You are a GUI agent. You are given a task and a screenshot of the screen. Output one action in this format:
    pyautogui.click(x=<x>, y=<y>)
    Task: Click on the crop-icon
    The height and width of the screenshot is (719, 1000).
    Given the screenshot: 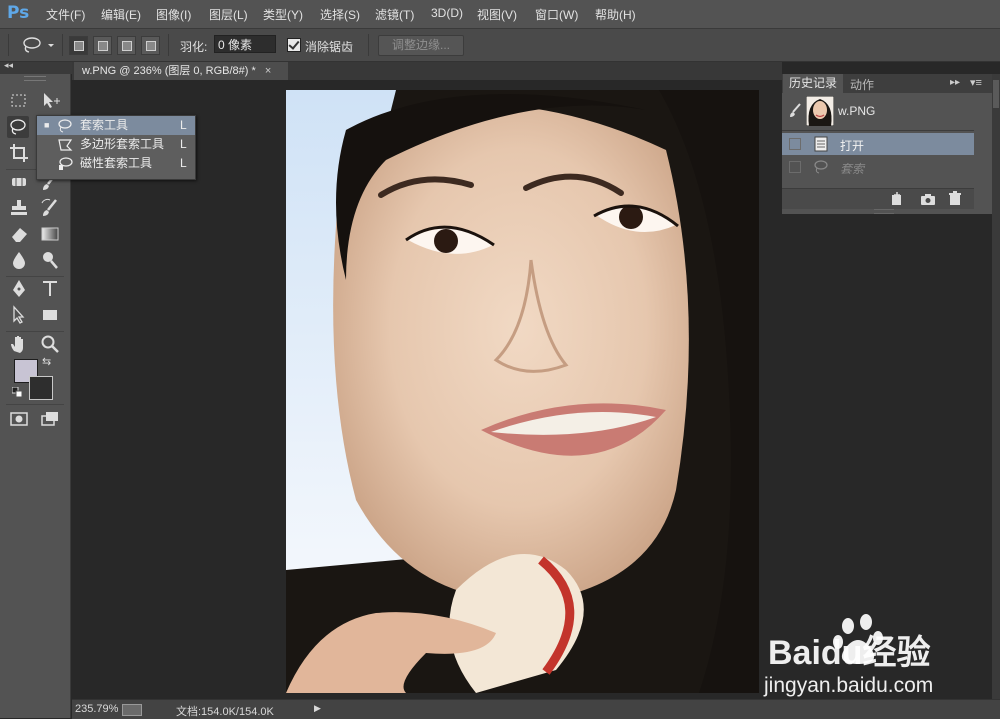 What is the action you would take?
    pyautogui.click(x=19, y=153)
    